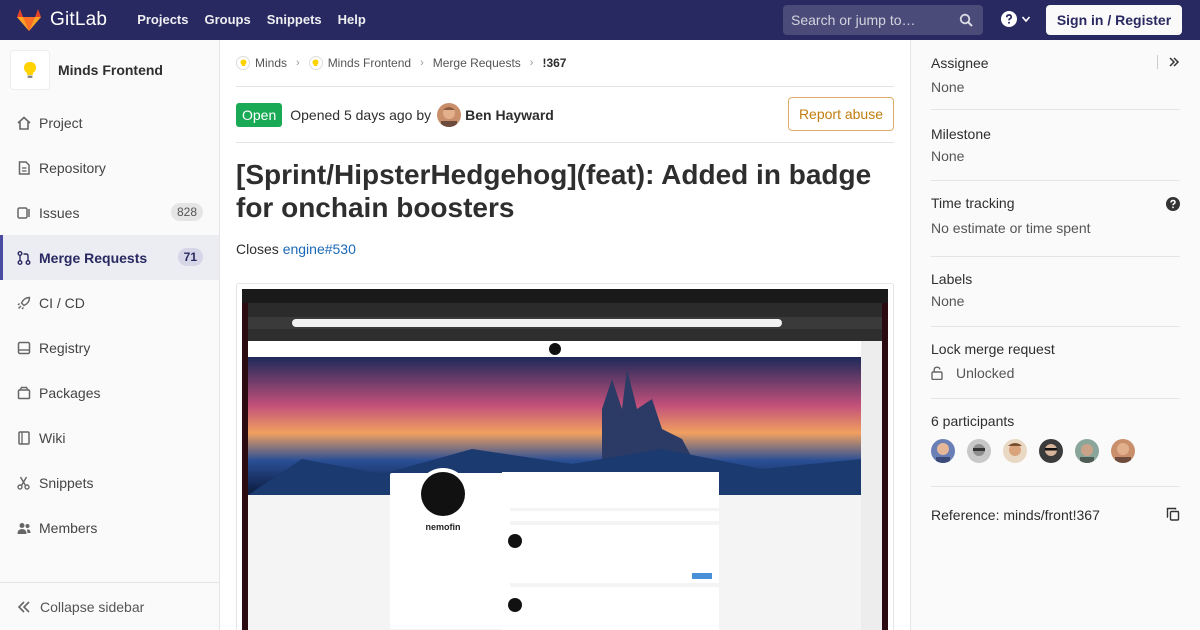 Image resolution: width=1200 pixels, height=630 pixels. Describe the element at coordinates (109, 302) in the screenshot. I see `sidebar-item-ci-cd: CI / CD` at that location.